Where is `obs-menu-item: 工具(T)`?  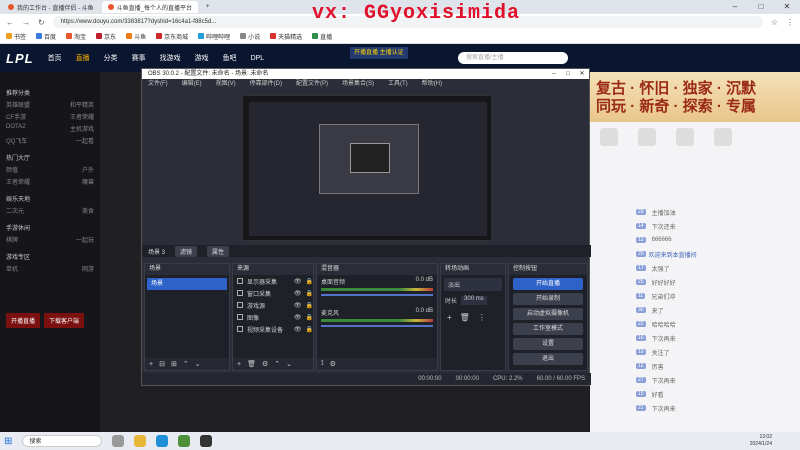 obs-menu-item: 工具(T) is located at coordinates (398, 84).